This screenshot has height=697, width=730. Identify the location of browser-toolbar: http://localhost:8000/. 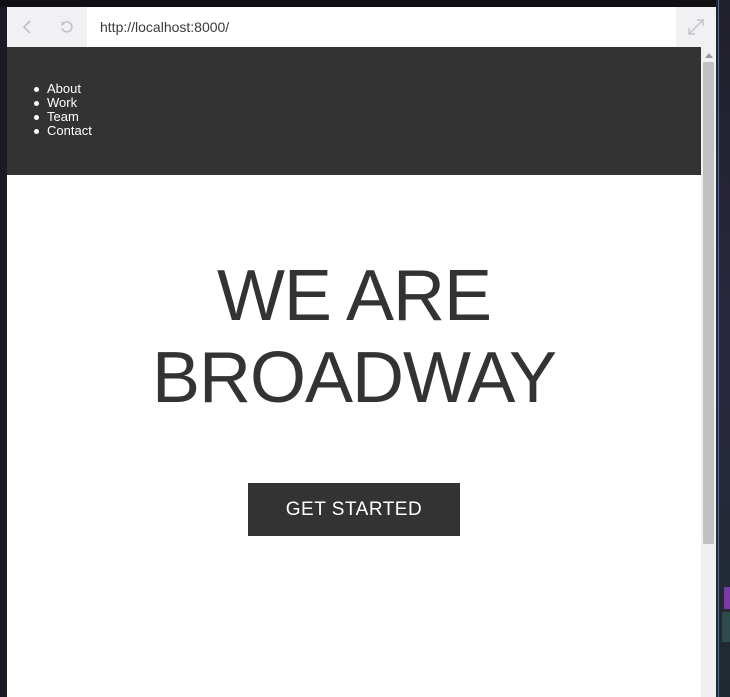
(361, 27).